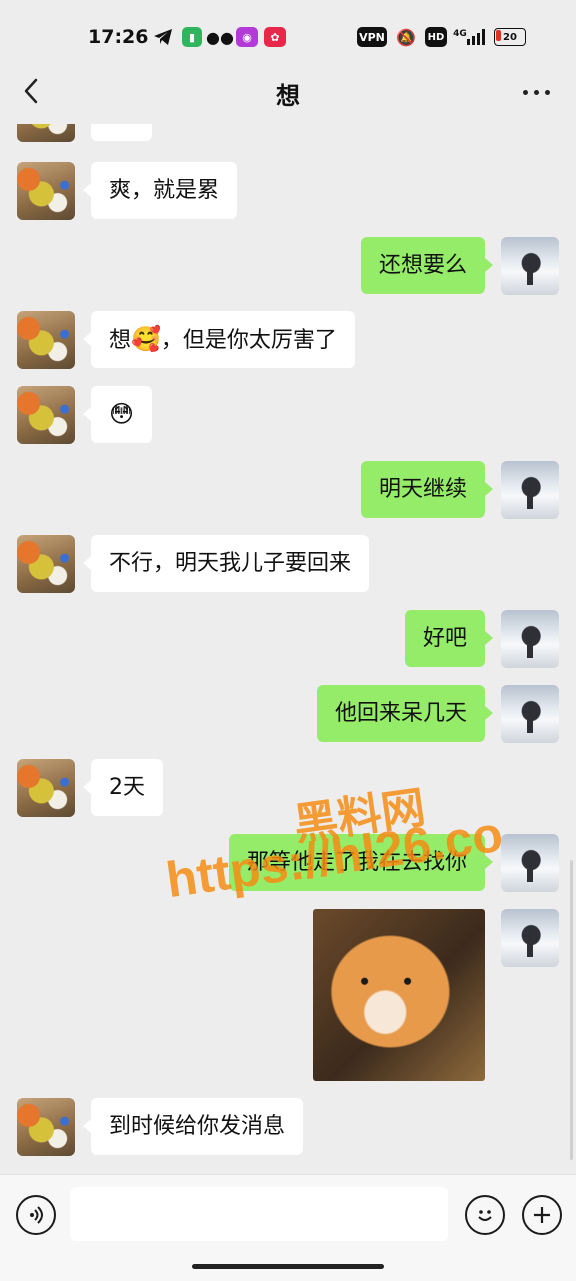 The image size is (576, 1281). I want to click on message-bubble: 2天, so click(123, 787).